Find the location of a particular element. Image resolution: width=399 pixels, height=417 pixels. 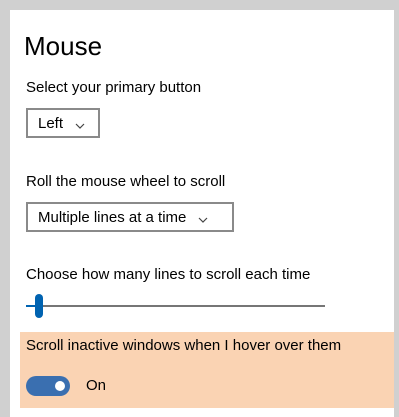

page-title: Mouse is located at coordinates (63, 46).